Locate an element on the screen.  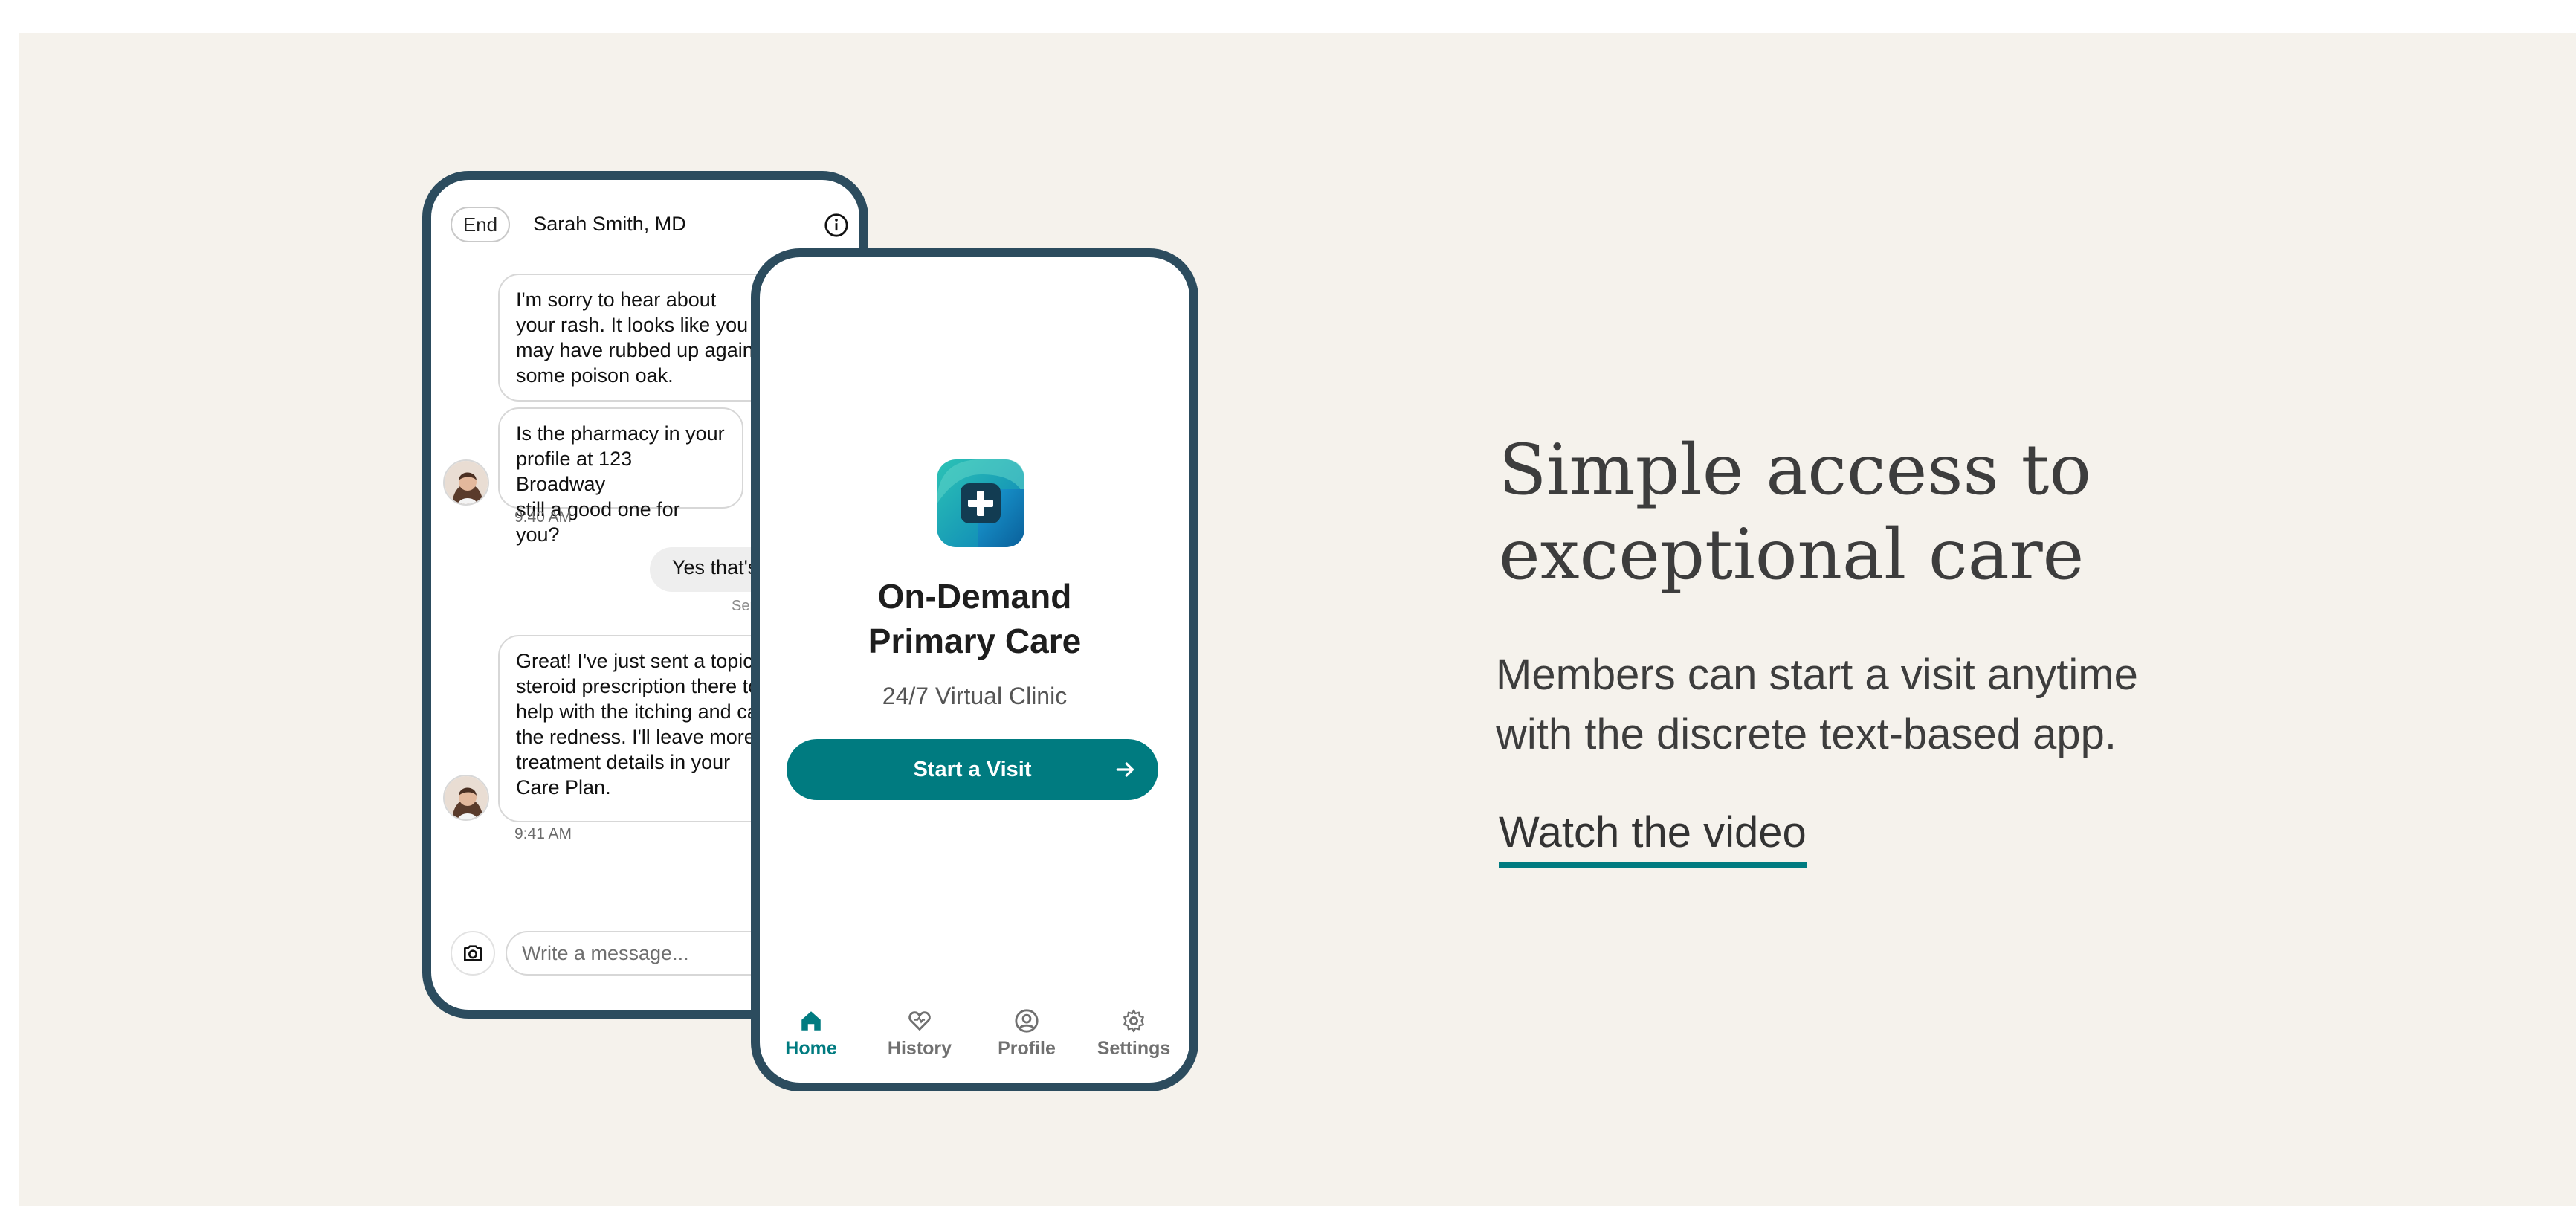
camera-button is located at coordinates (473, 953).